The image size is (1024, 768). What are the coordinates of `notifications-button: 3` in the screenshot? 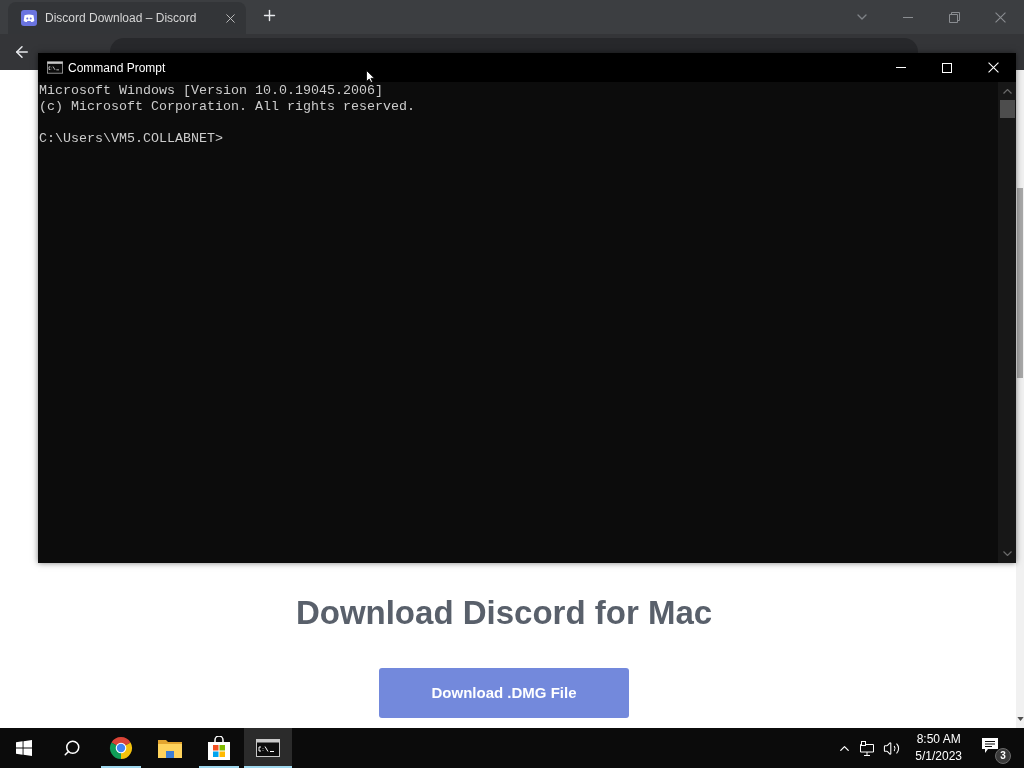 It's located at (992, 748).